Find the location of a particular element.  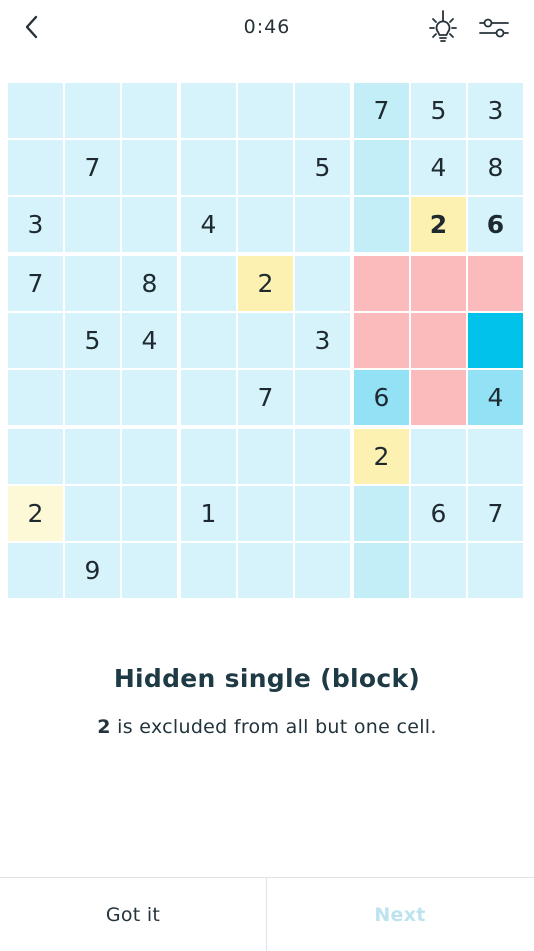

sudoku-cell-r9c5 is located at coordinates (265, 570).